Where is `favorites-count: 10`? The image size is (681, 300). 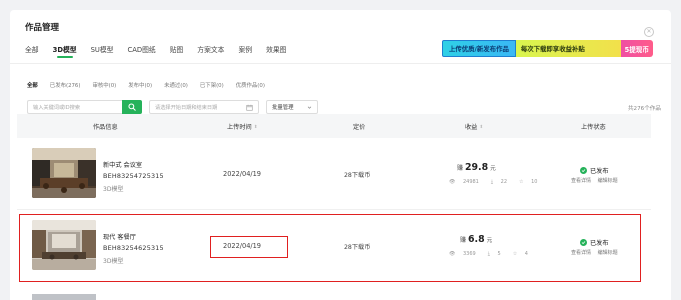 favorites-count: 10 is located at coordinates (534, 182).